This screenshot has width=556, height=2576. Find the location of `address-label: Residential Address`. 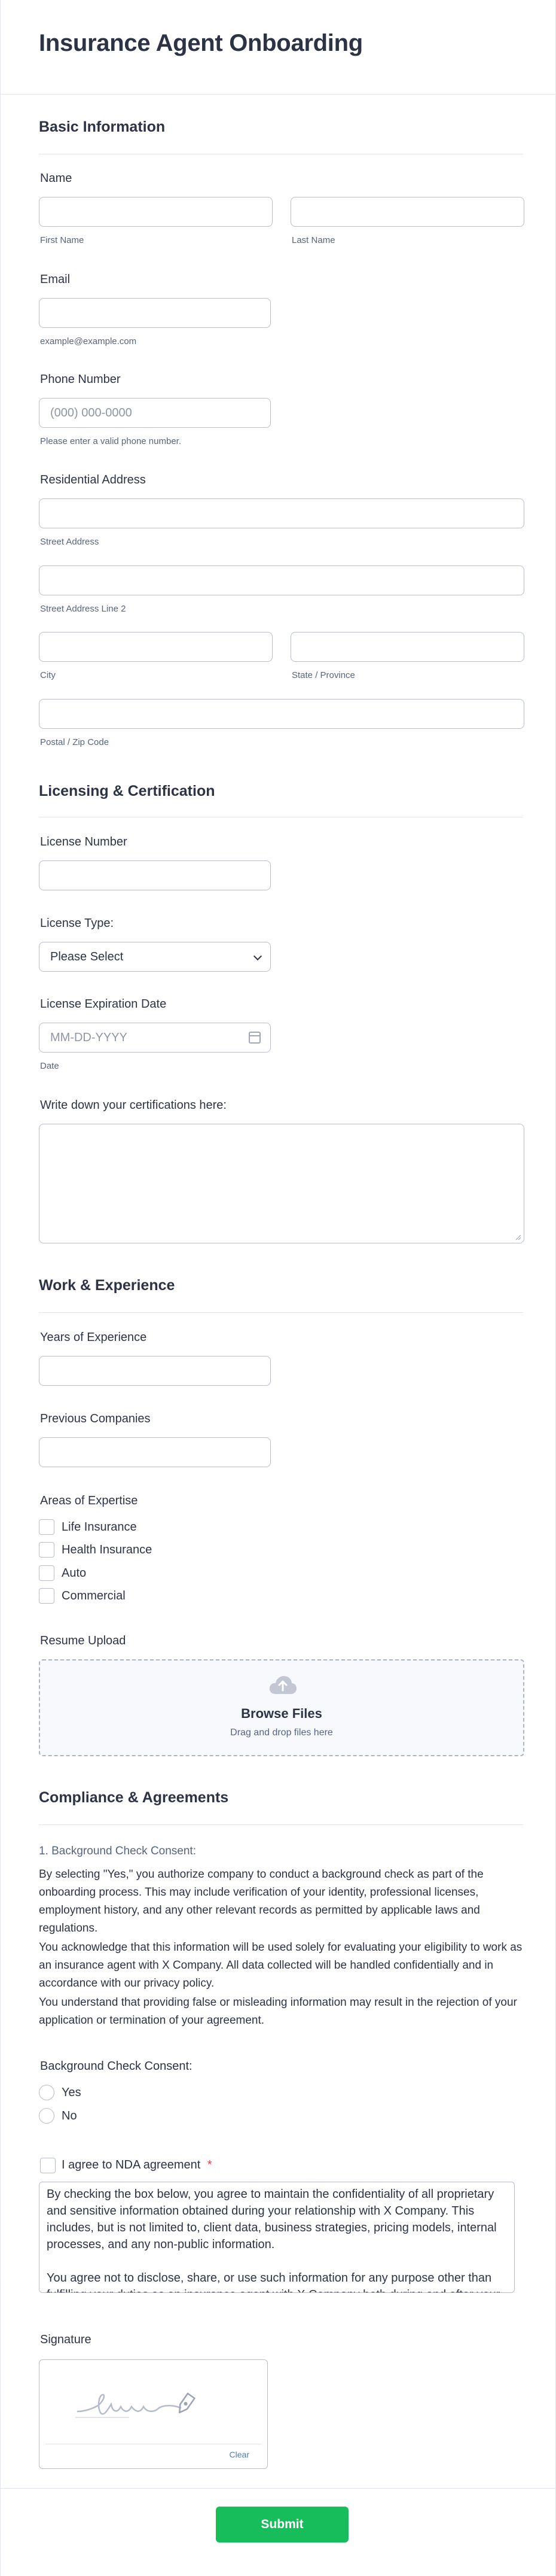

address-label: Residential Address is located at coordinates (93, 480).